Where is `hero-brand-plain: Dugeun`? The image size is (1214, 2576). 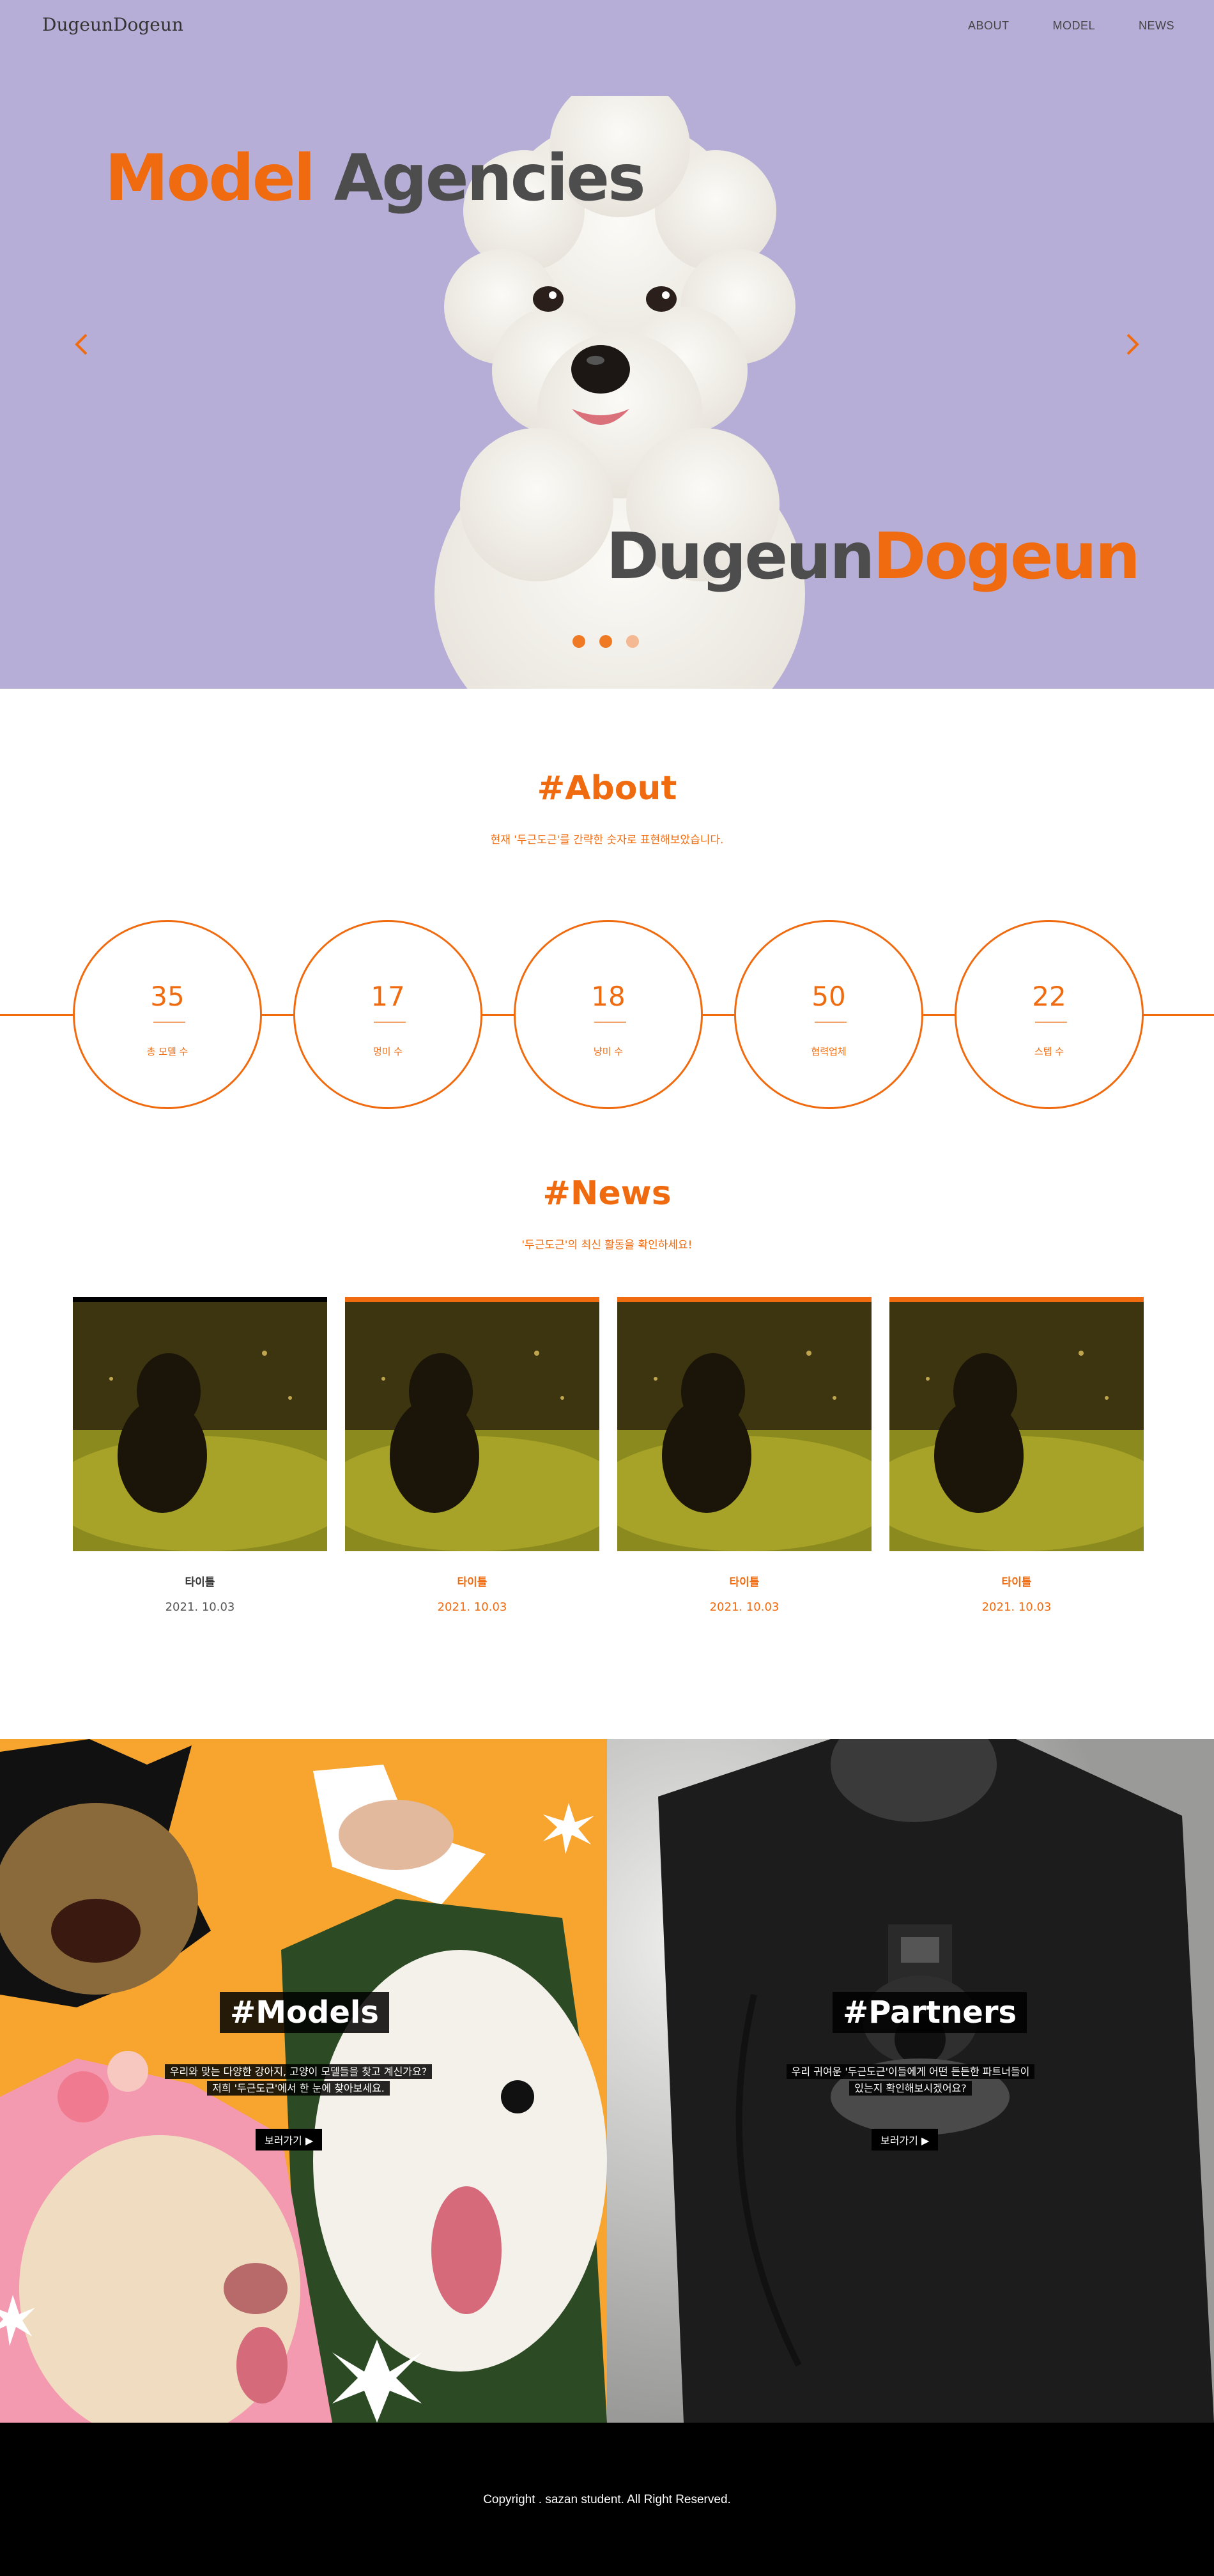 hero-brand-plain: Dugeun is located at coordinates (740, 556).